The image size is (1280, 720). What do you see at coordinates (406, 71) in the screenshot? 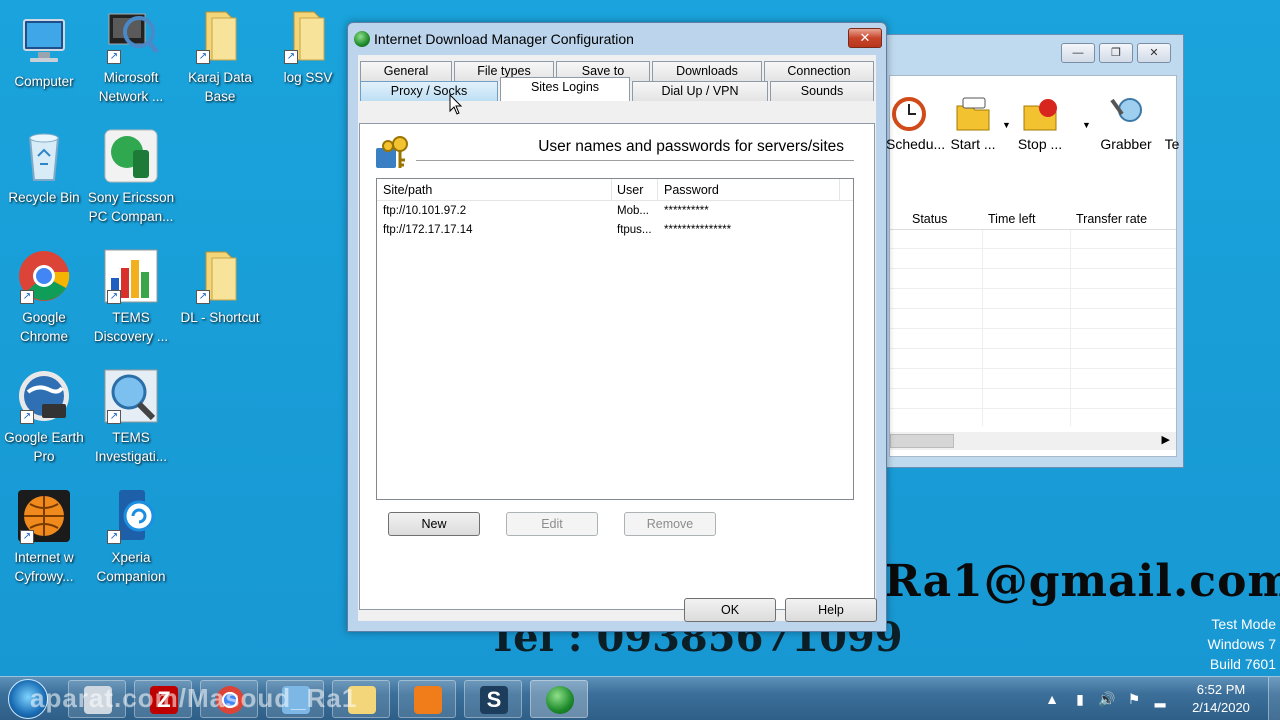
I see `tab-general: General` at bounding box center [406, 71].